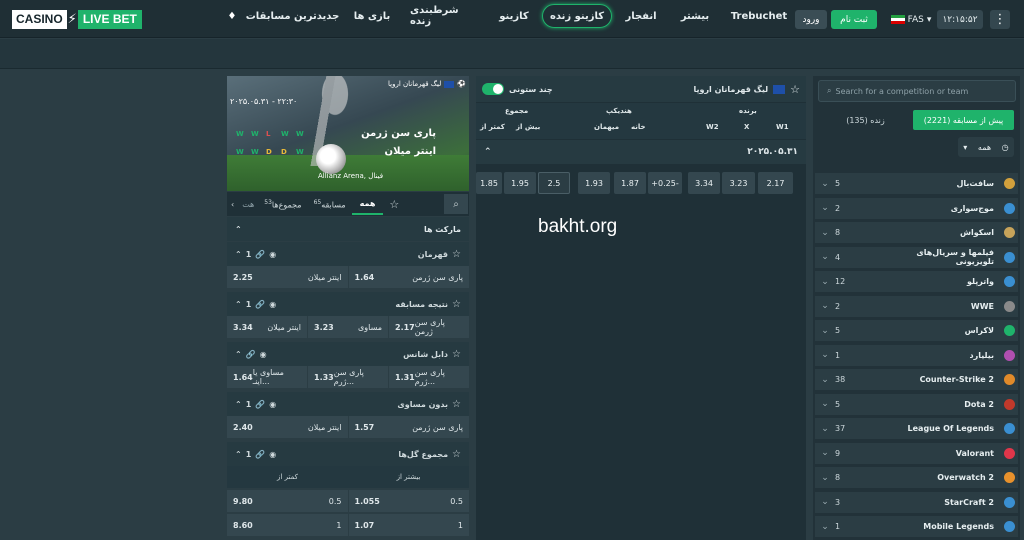  What do you see at coordinates (695, 16) in the screenshot?
I see `nav-more: بیشتر` at bounding box center [695, 16].